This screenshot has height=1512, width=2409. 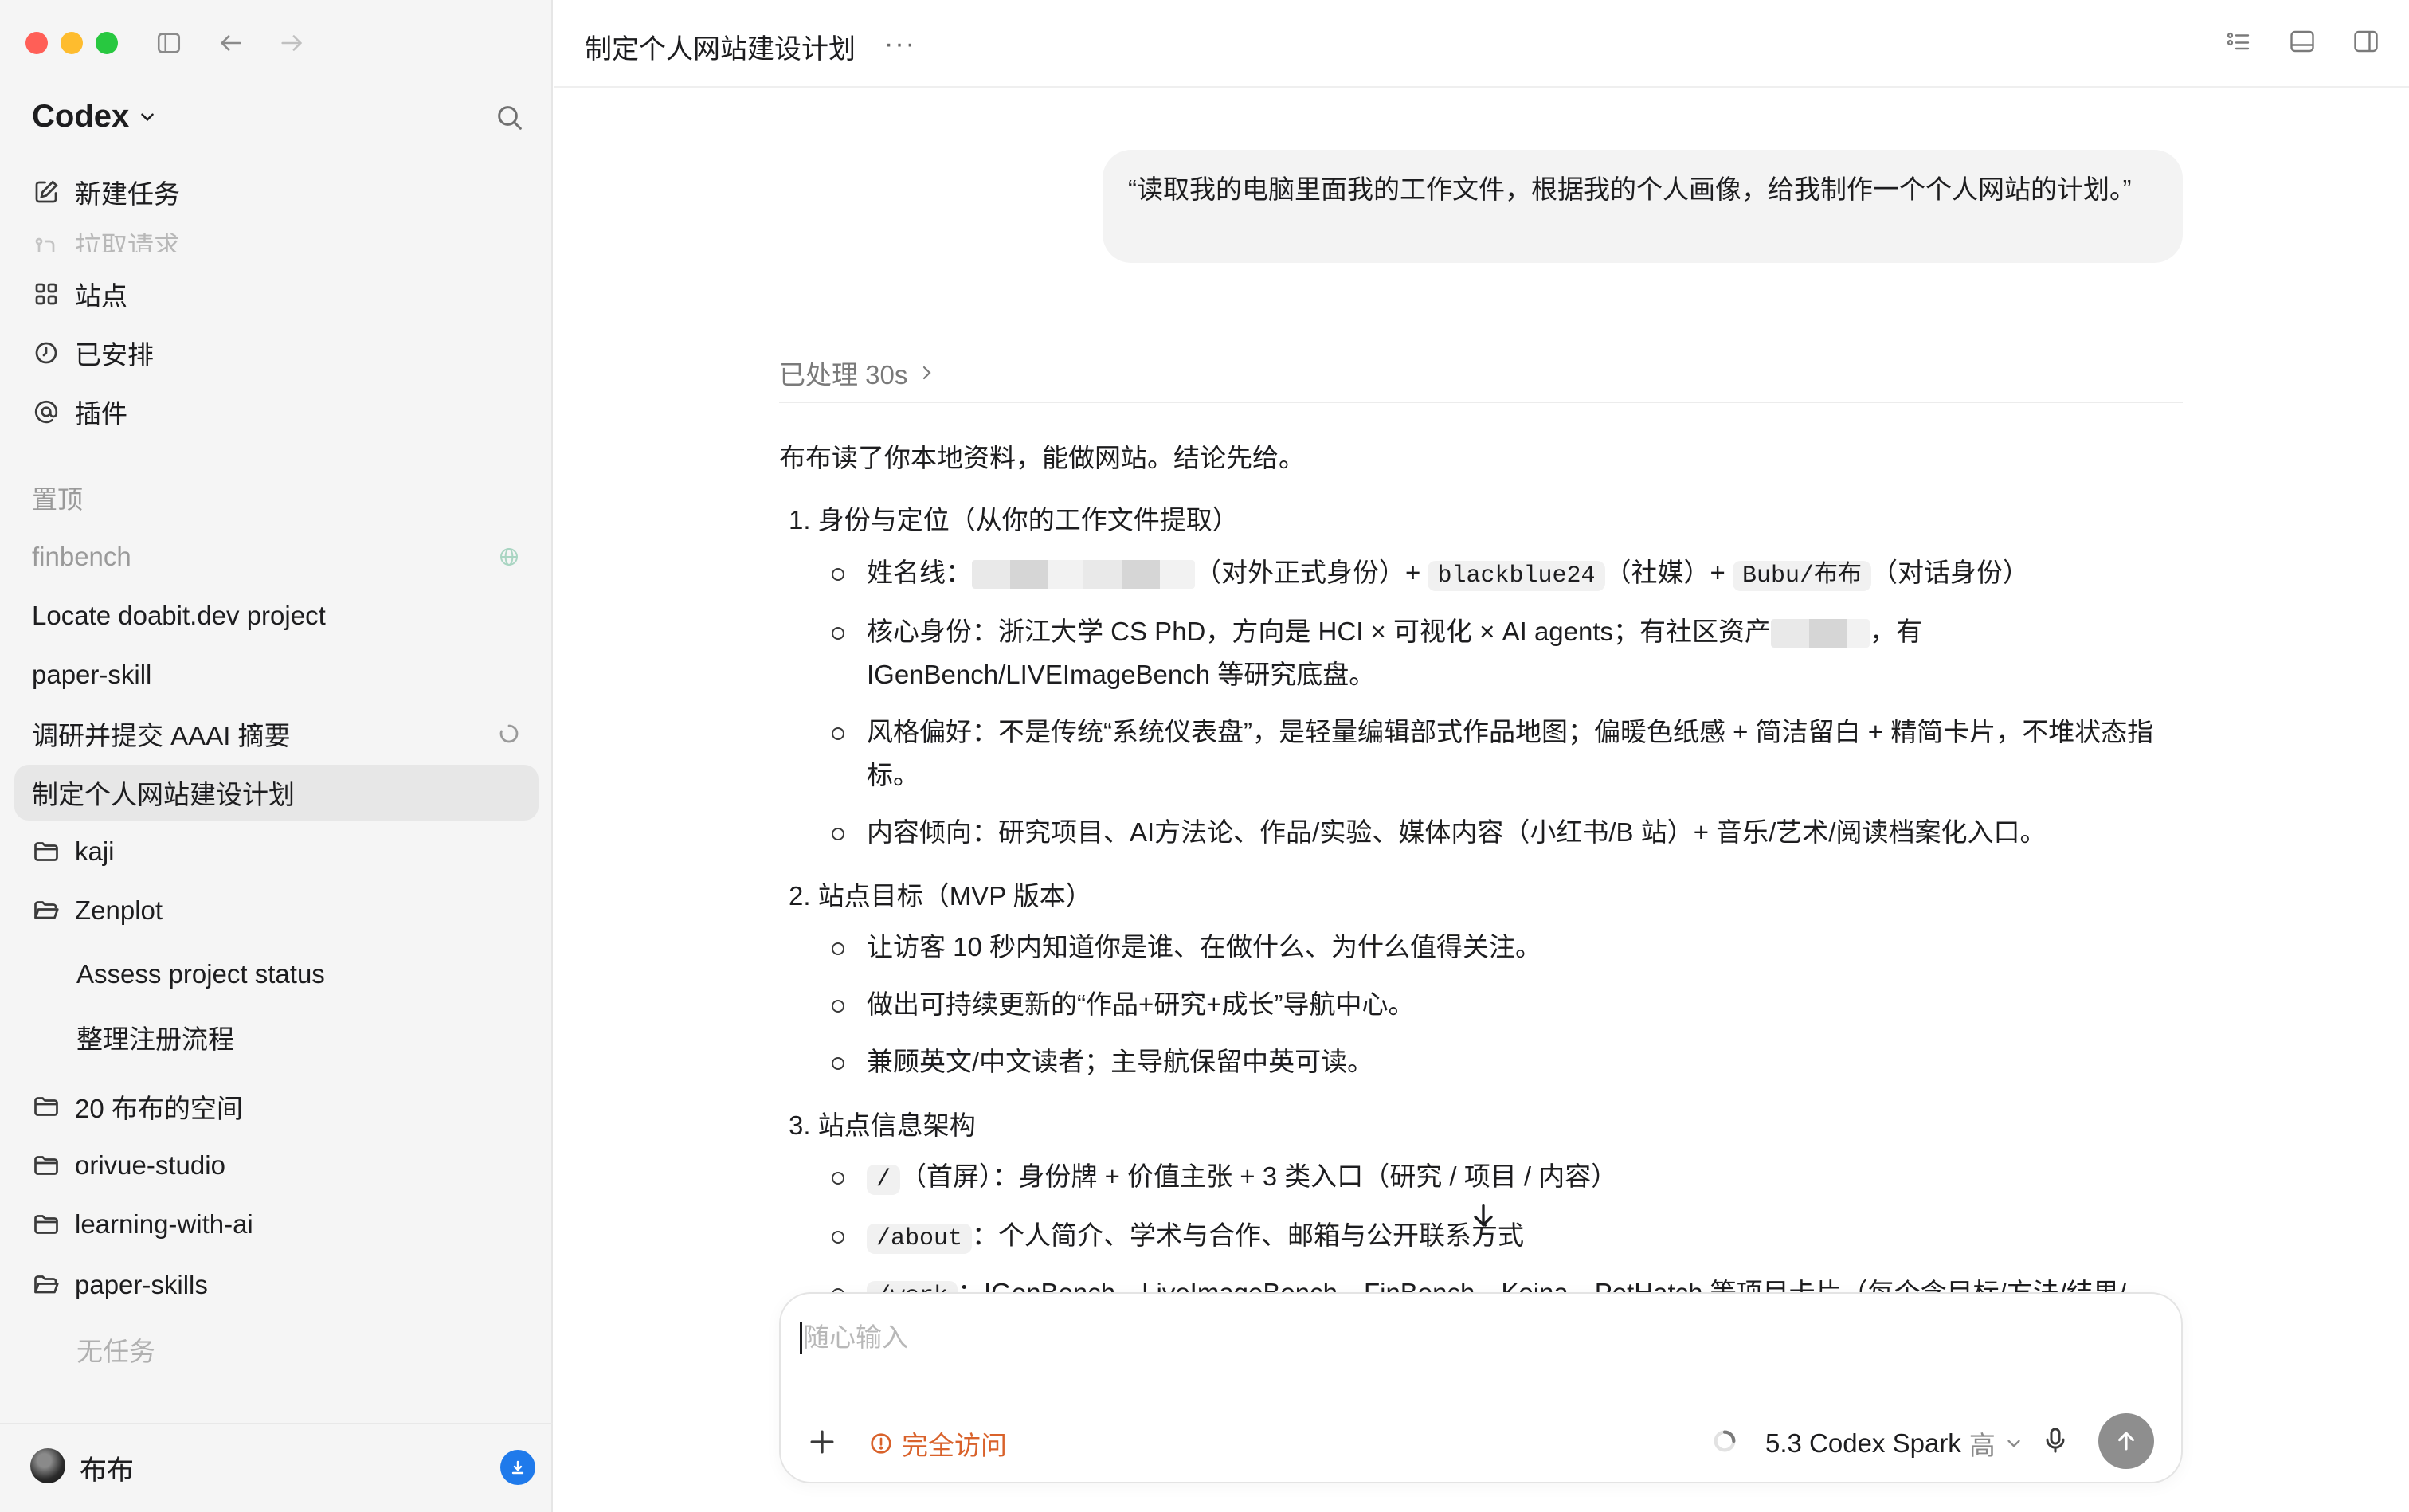 I want to click on search-icon, so click(x=510, y=118).